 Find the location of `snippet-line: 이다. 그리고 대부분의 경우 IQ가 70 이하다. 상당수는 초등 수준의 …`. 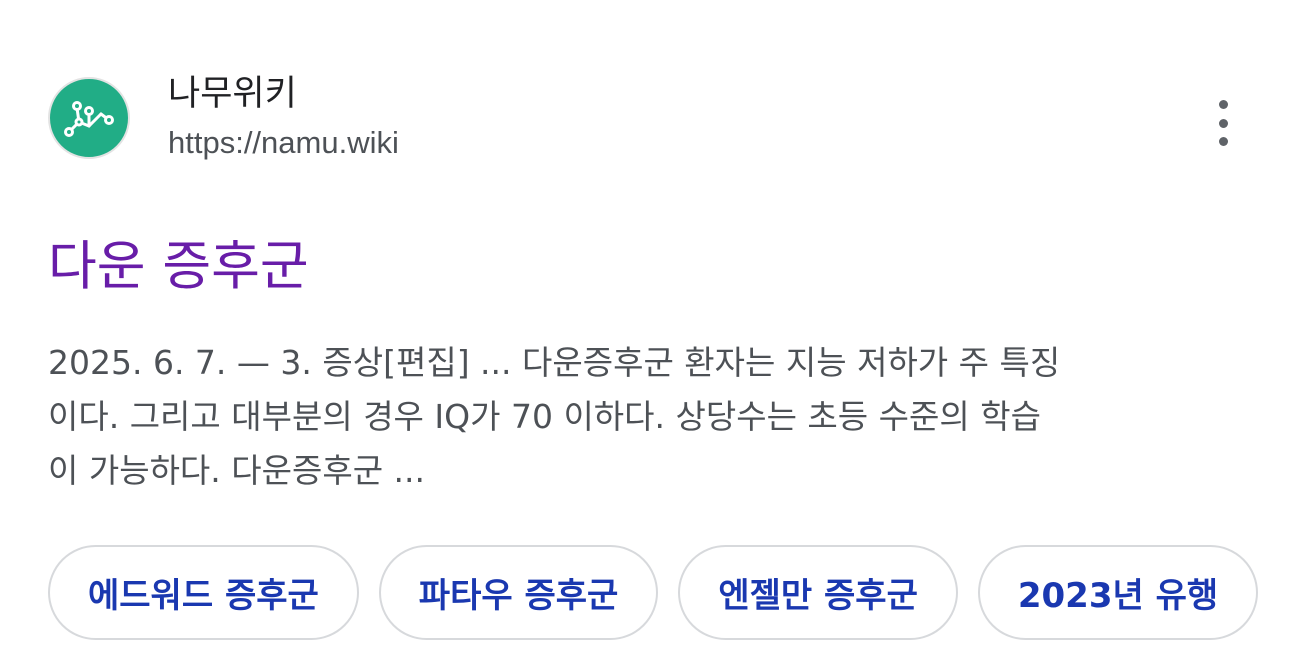

snippet-line: 이다. 그리고 대부분의 경우 IQ가 70 이하다. 상당수는 초등 수준의 … is located at coordinates (544, 416).